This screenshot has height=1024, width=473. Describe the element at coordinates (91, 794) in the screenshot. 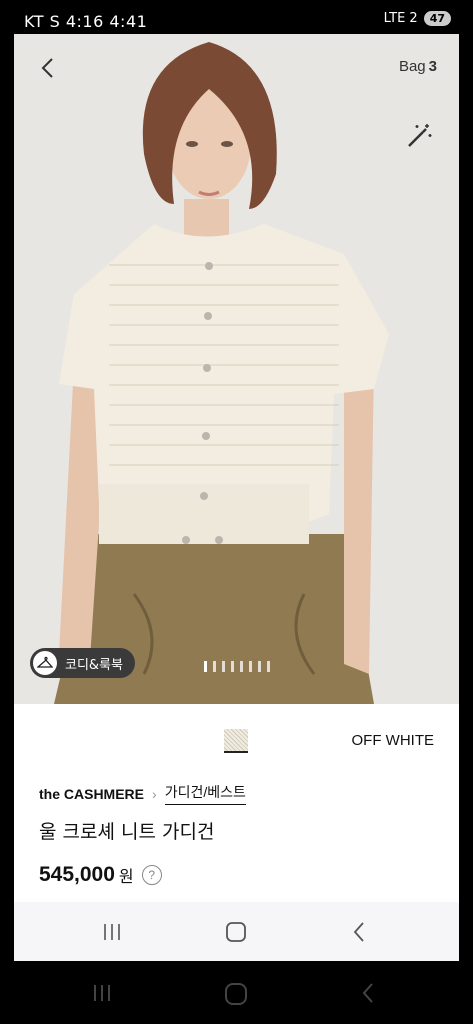

I see `brand-link: the CASHMERE` at that location.